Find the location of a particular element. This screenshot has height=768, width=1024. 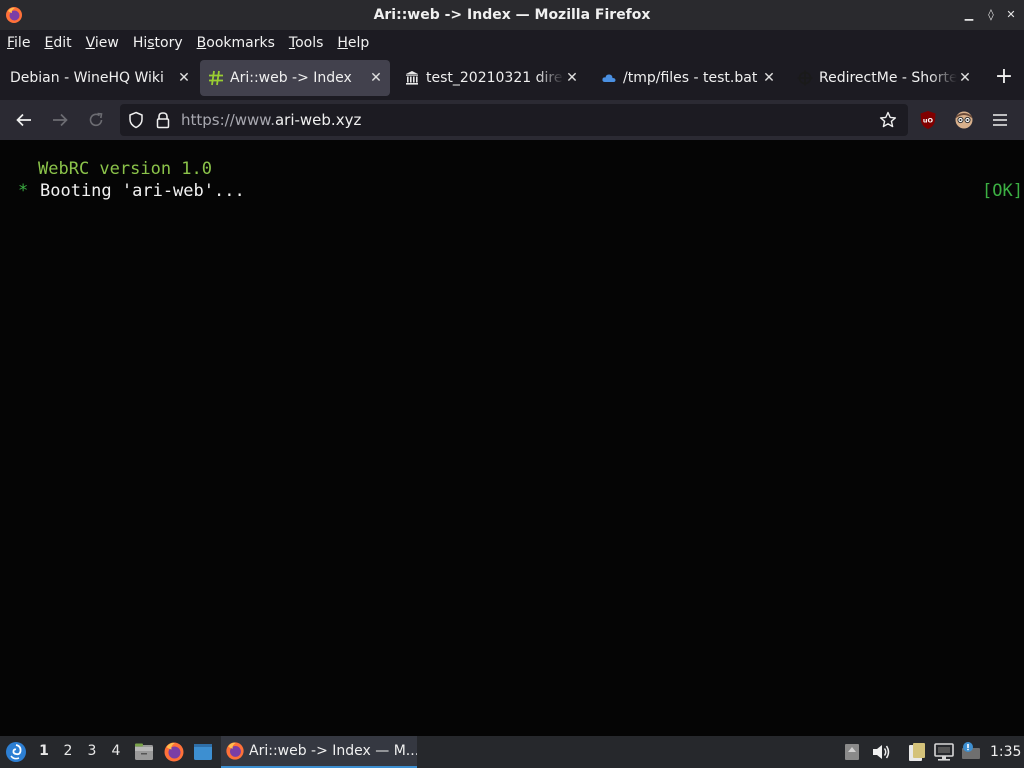

reload-button is located at coordinates (96, 120).